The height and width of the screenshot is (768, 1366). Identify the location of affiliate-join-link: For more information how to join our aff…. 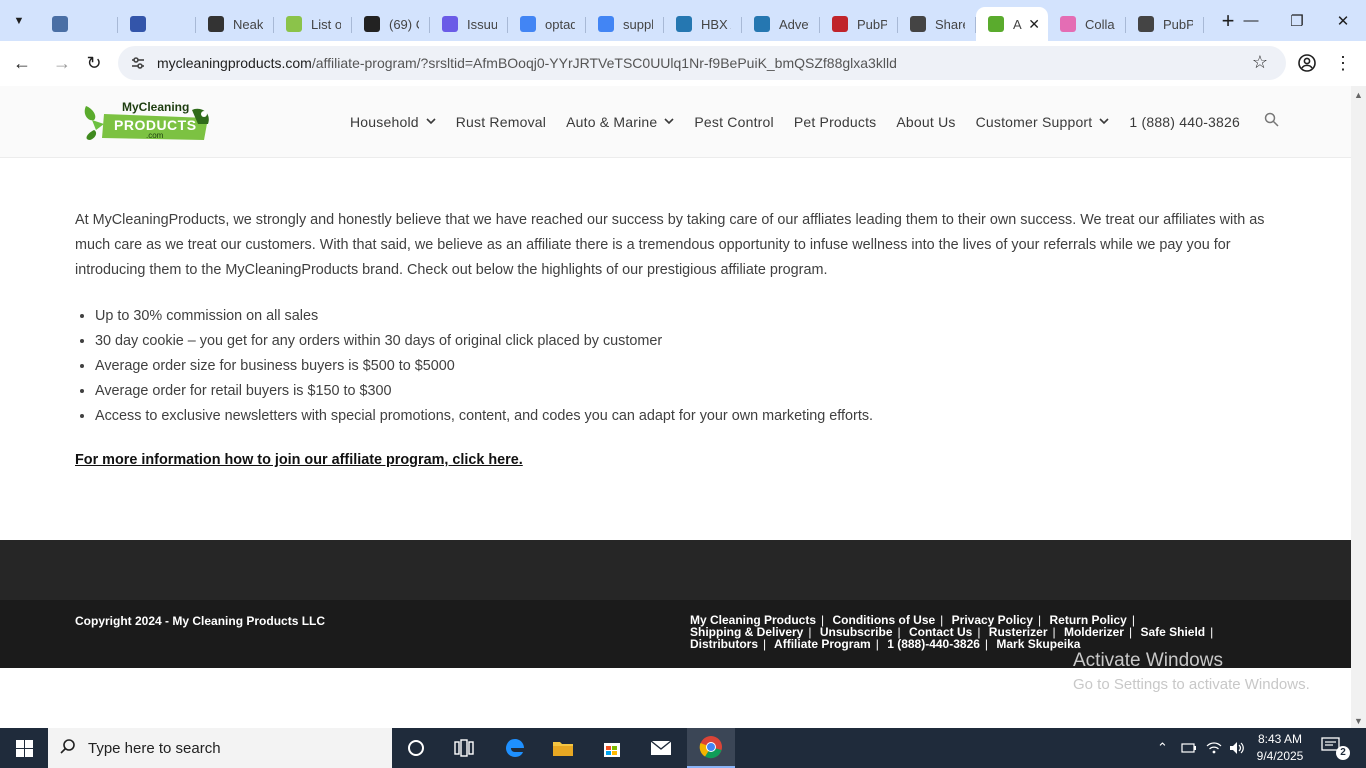
(299, 460).